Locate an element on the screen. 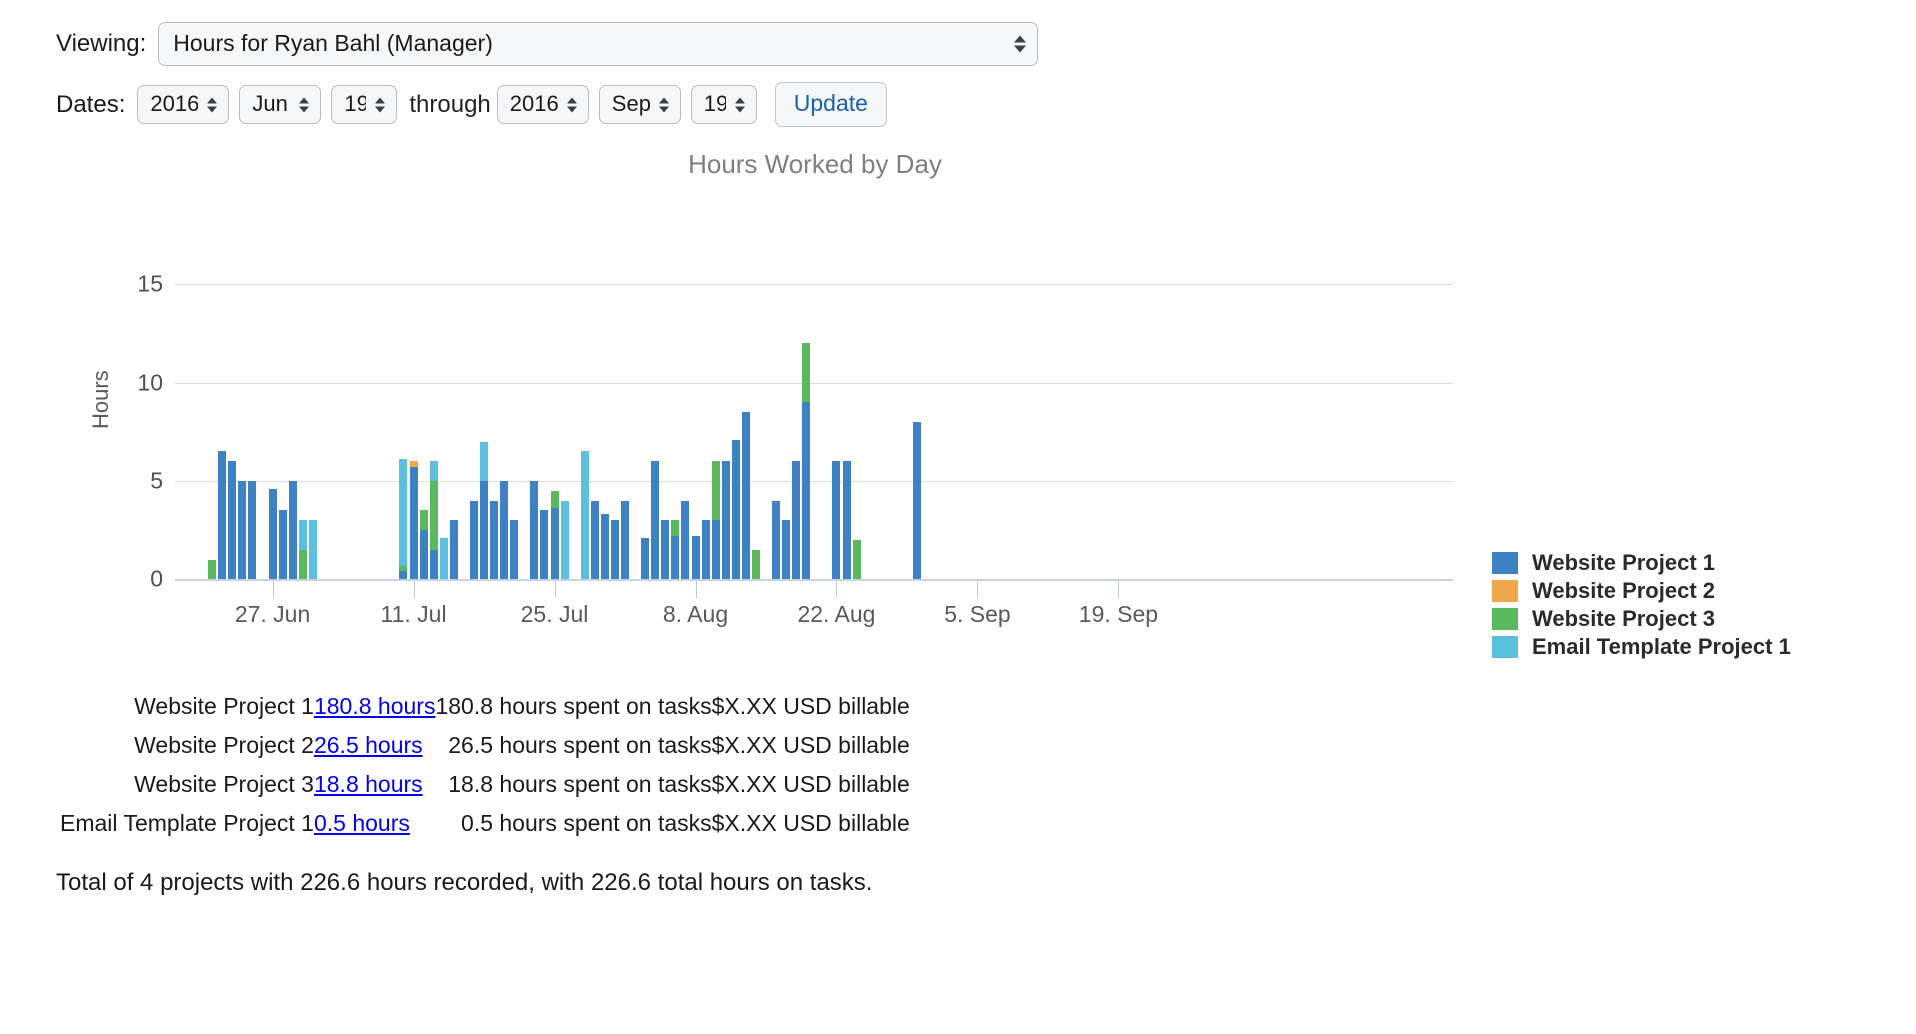  through-label: through is located at coordinates (450, 104).